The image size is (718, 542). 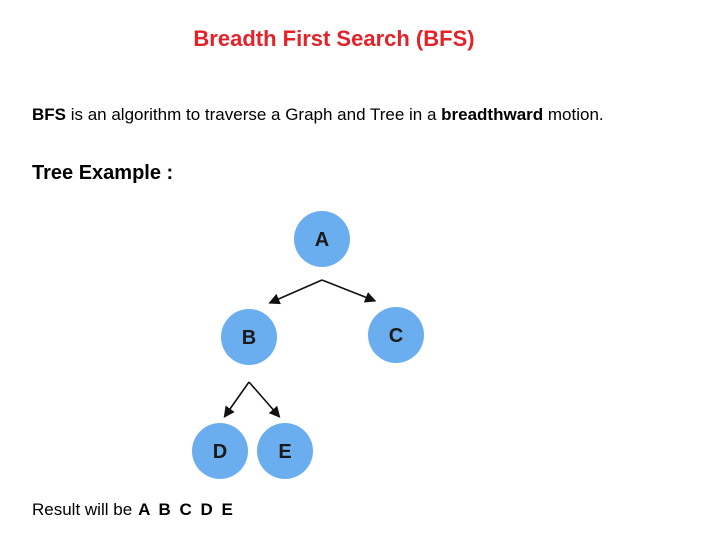 I want to click on tree-node-b: B, so click(x=249, y=337).